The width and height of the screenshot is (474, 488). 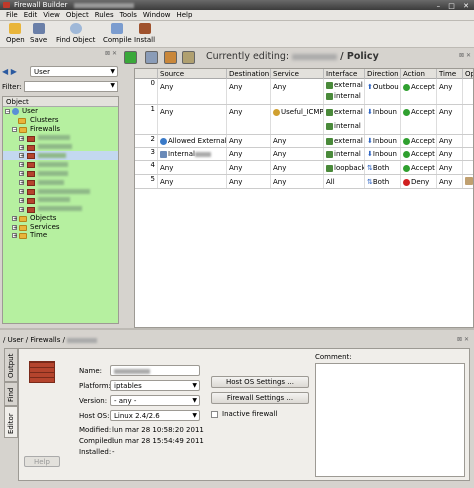 I want to click on rule-interface: external, so click(x=343, y=141).